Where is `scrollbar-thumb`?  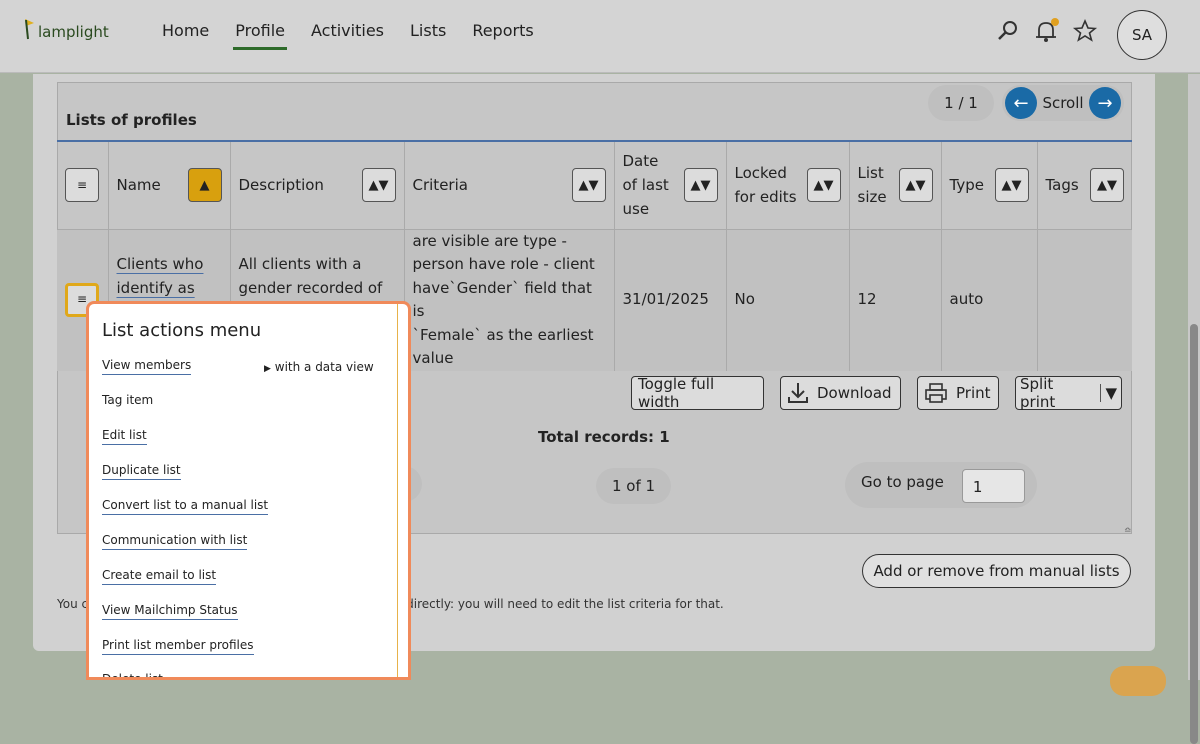
scrollbar-thumb is located at coordinates (1194, 534).